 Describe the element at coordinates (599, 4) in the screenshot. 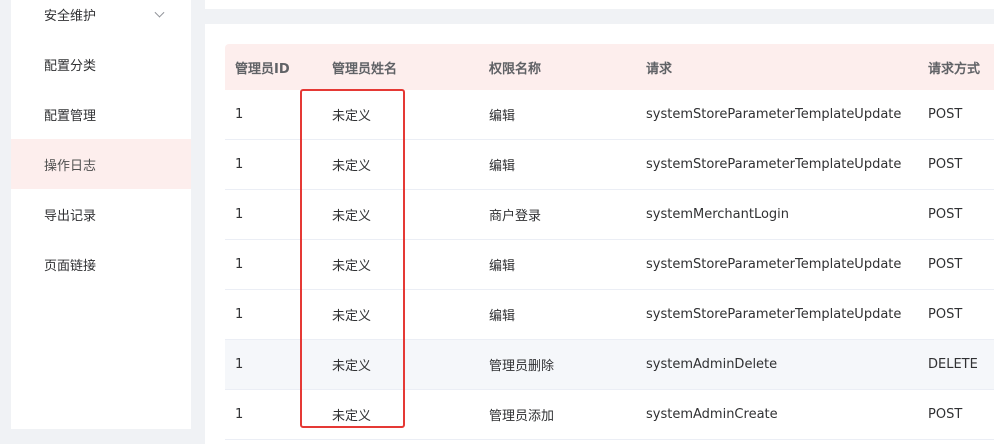

I see `top-card` at that location.